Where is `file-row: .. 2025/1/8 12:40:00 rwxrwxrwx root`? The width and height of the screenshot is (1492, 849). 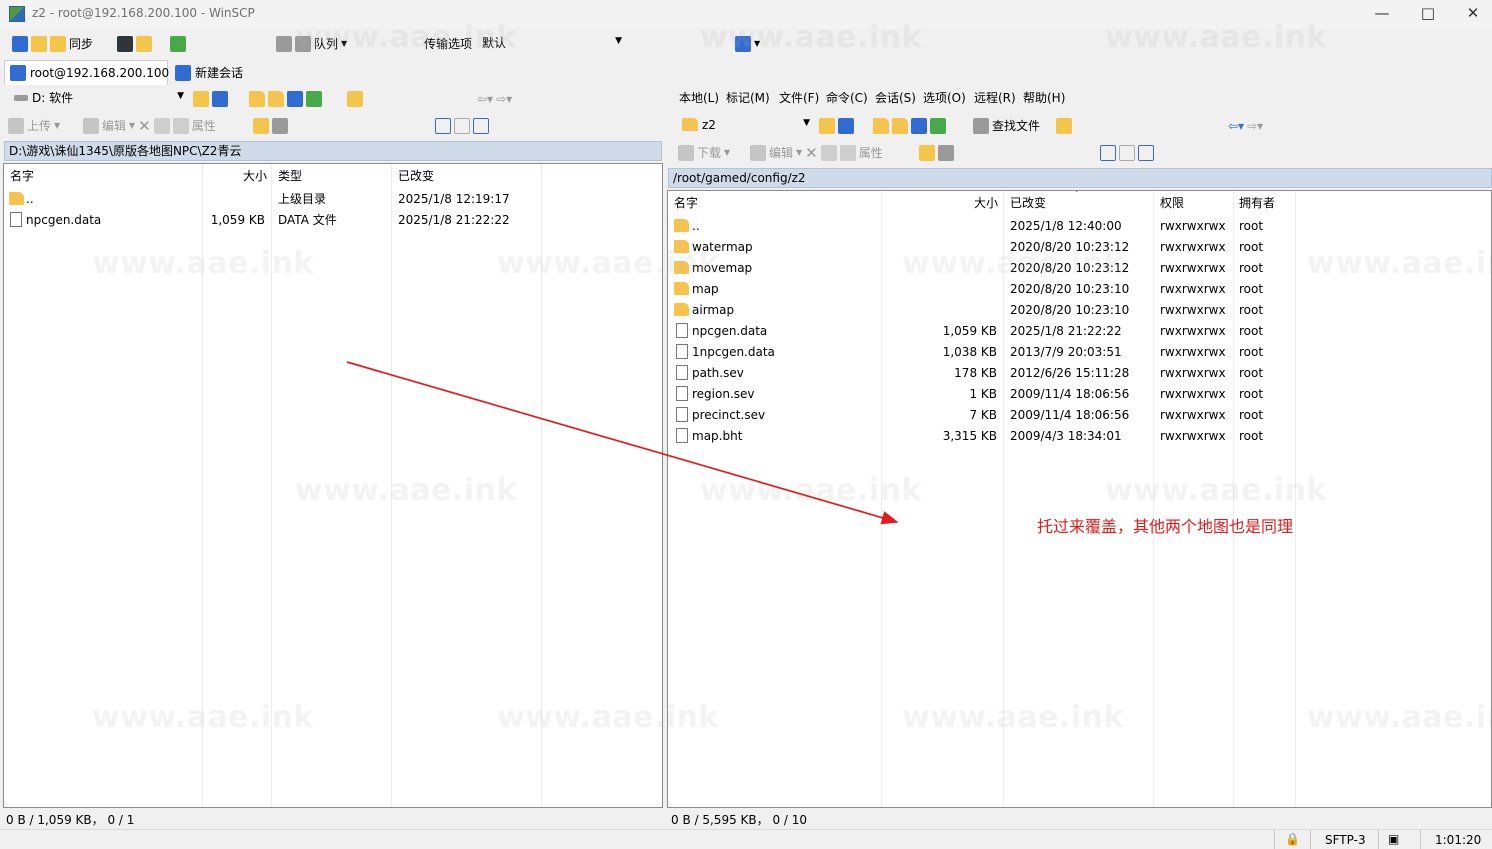 file-row: .. 2025/1/8 12:40:00 rwxrwxrwx root is located at coordinates (1079, 225).